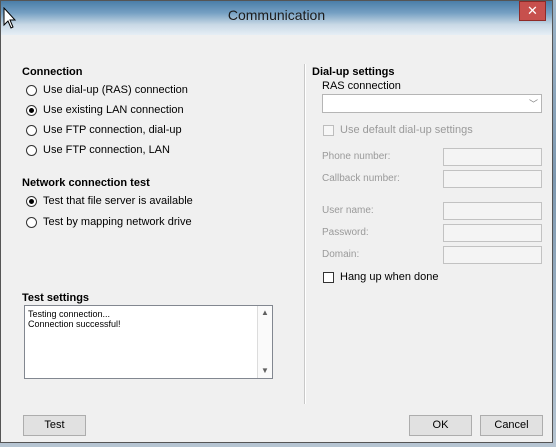  What do you see at coordinates (115, 90) in the screenshot?
I see `radio-dialup-ras-label: Use dial-up (RAS) connection` at bounding box center [115, 90].